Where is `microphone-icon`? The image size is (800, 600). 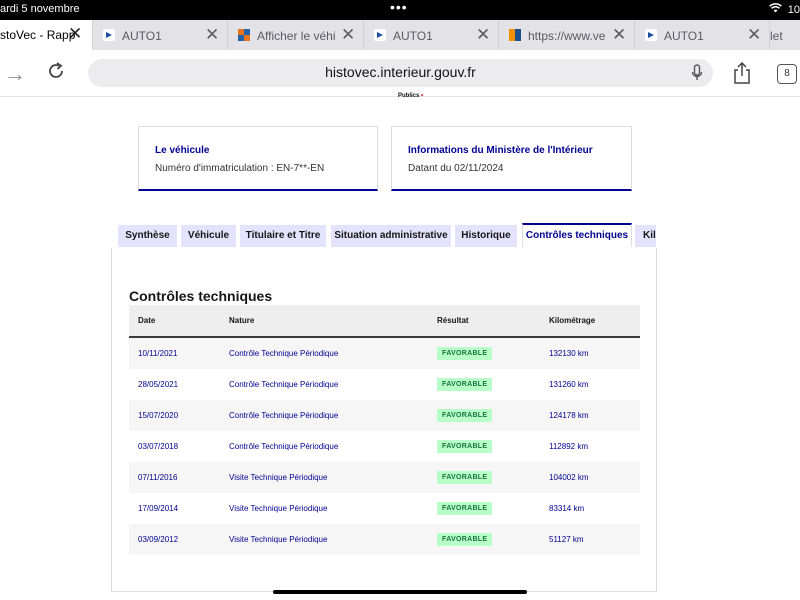
microphone-icon is located at coordinates (697, 73).